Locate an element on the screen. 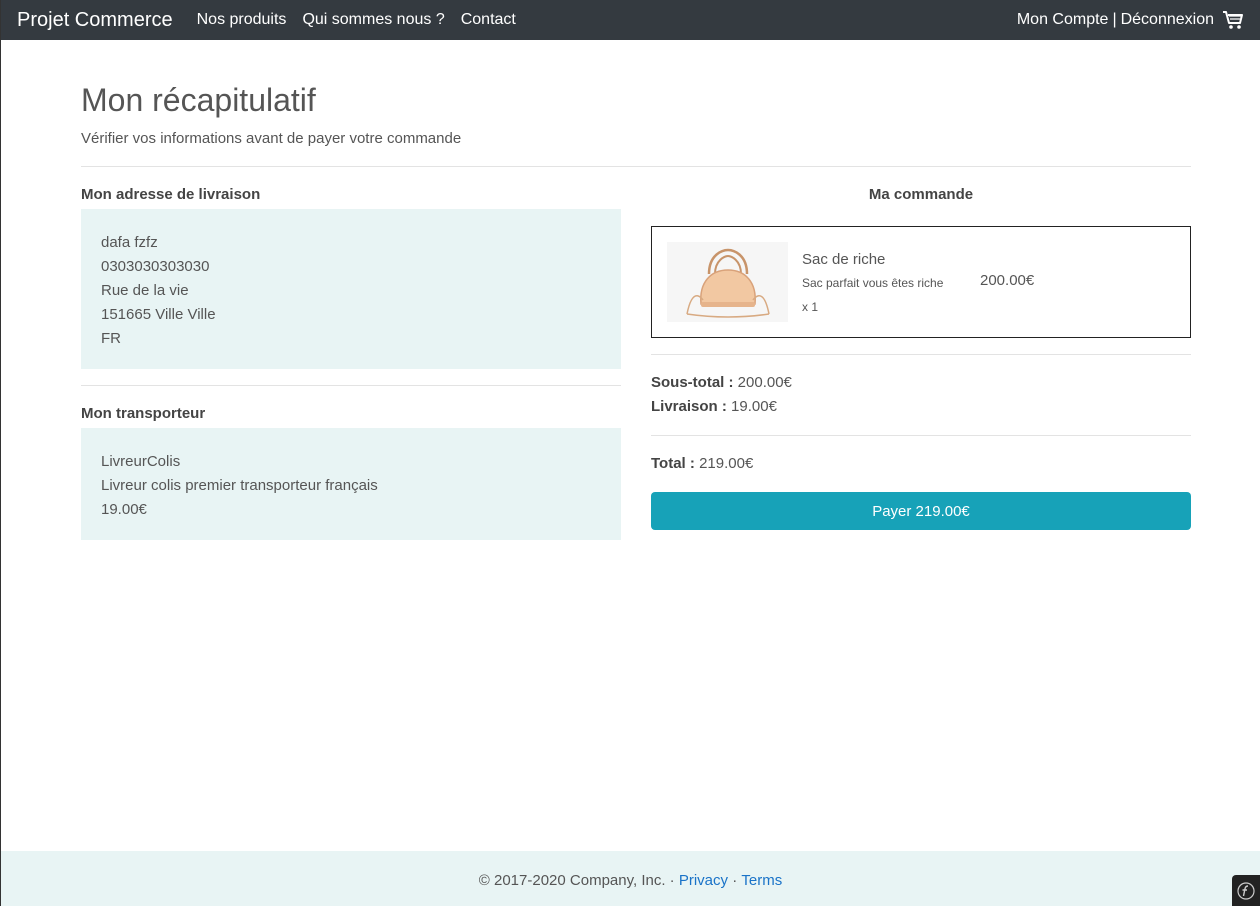  privacy-link: Privacy is located at coordinates (703, 880).